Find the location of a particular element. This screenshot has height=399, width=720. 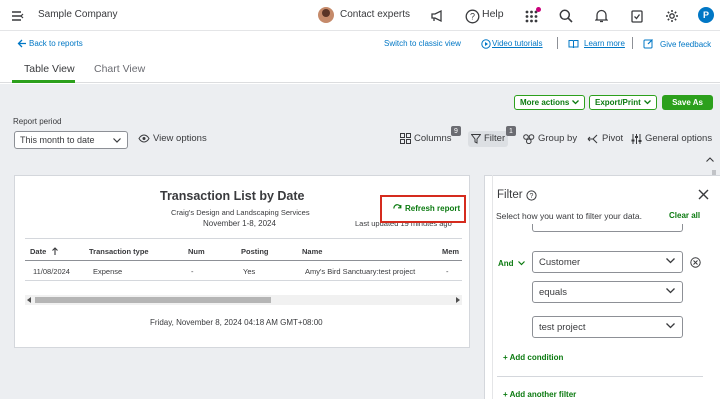

panel-divider is located at coordinates (600, 376).